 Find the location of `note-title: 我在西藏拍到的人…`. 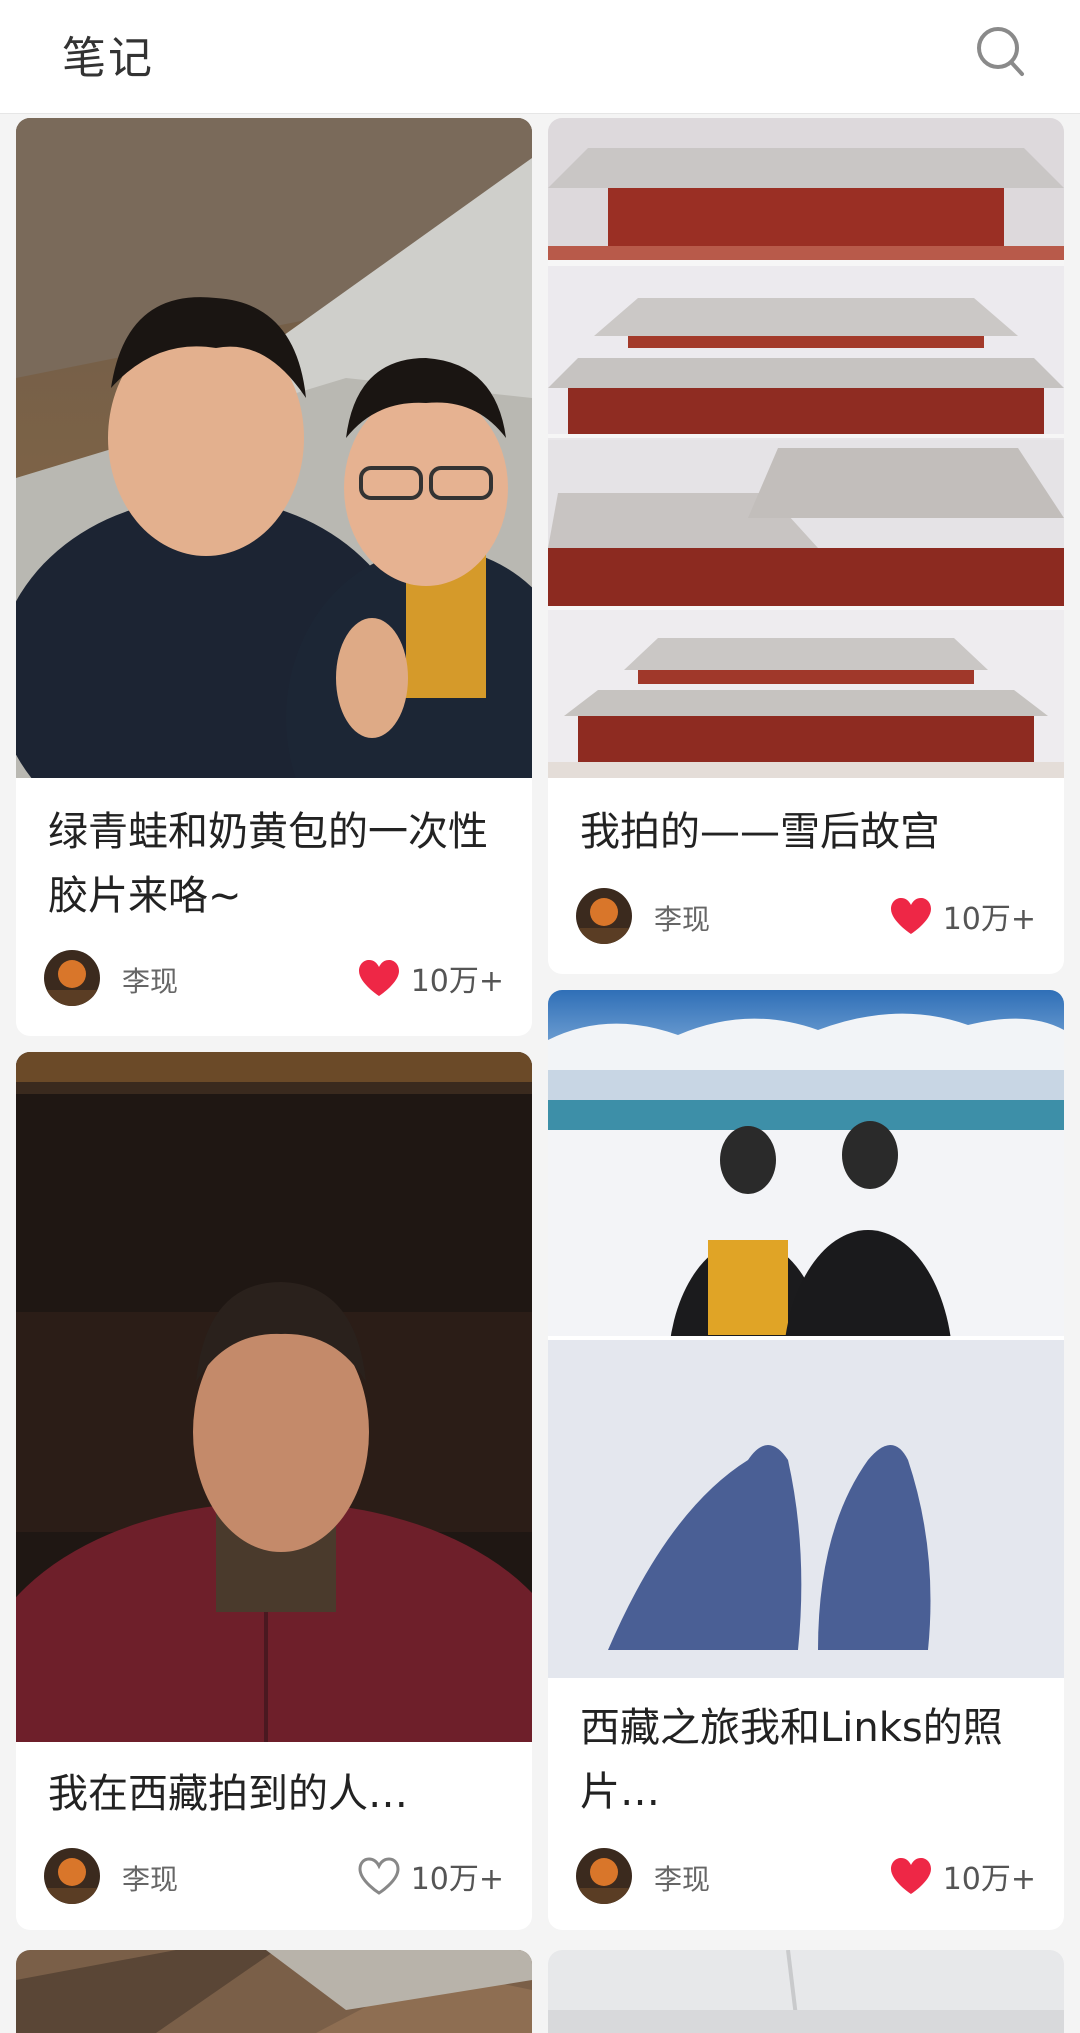

note-title: 我在西藏拍到的人… is located at coordinates (228, 1794).